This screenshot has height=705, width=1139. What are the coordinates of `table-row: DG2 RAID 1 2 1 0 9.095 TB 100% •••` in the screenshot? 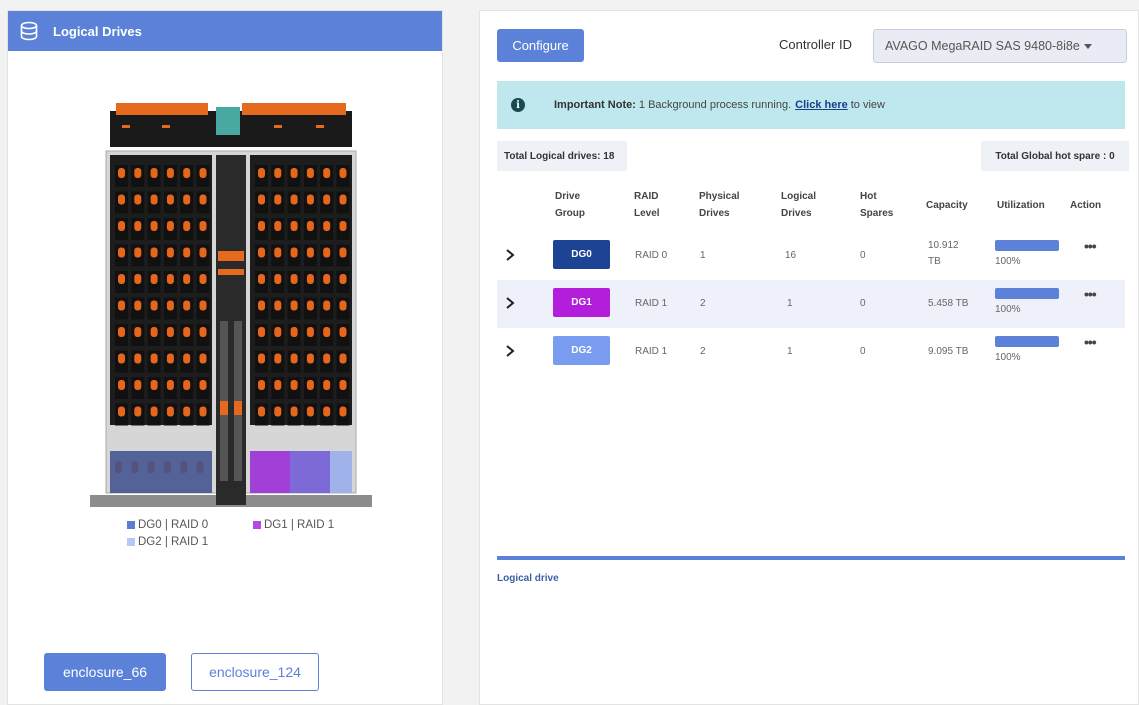 It's located at (811, 352).